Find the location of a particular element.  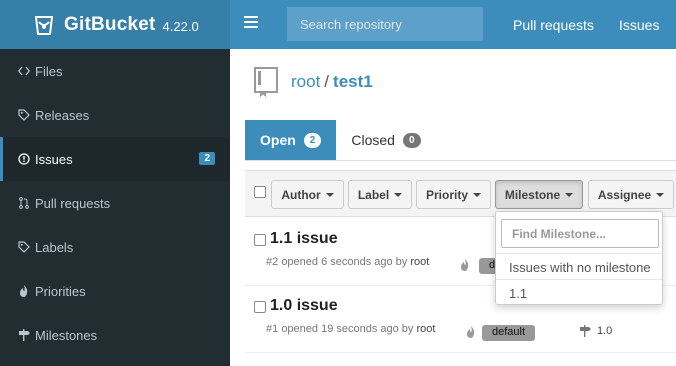

nav-issues: Issues is located at coordinates (639, 24).